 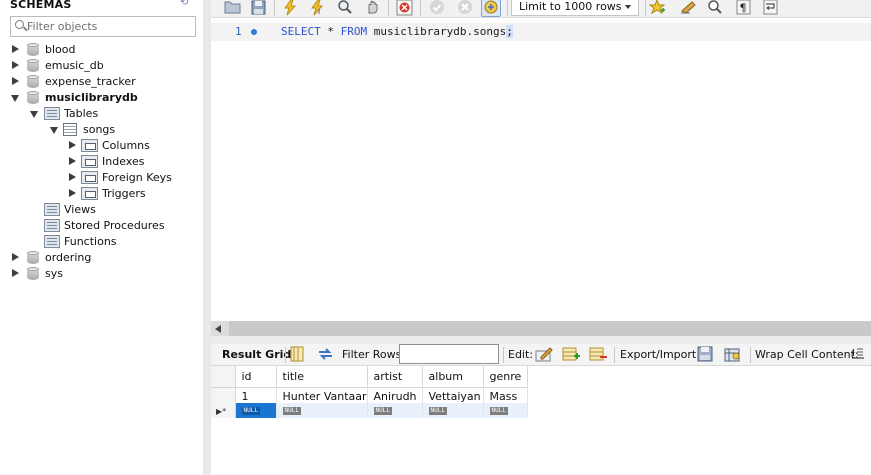 I want to click on table-row: 1 Hunter Vantaar Anirudh Vettaiyan Mass, so click(x=369, y=395).